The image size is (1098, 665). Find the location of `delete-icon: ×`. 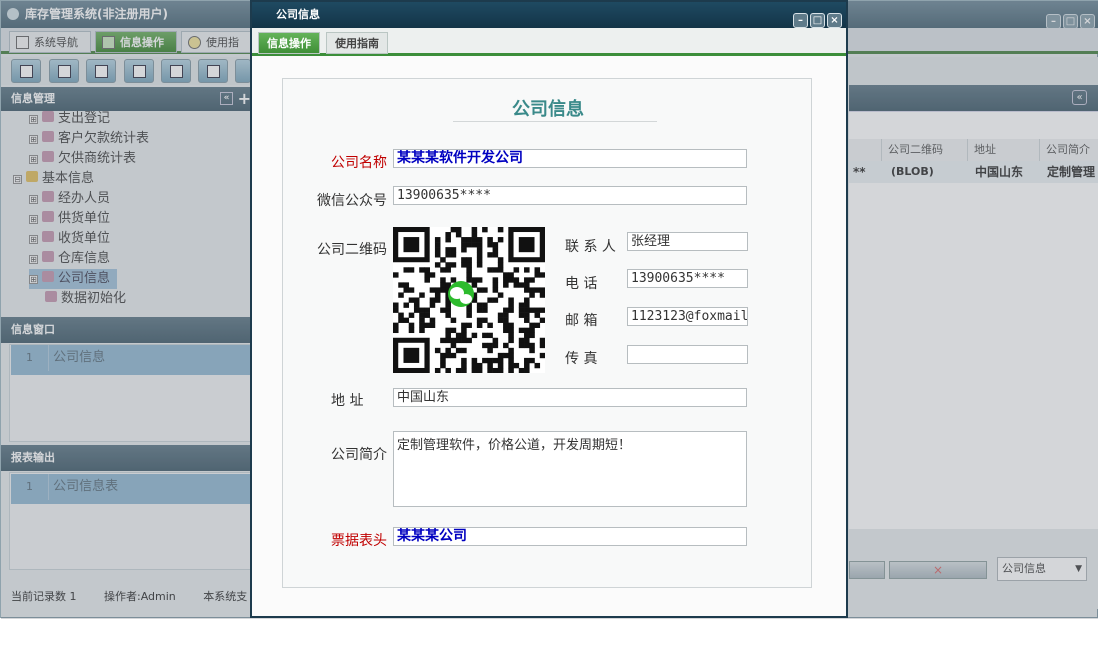

delete-icon: × is located at coordinates (938, 570).